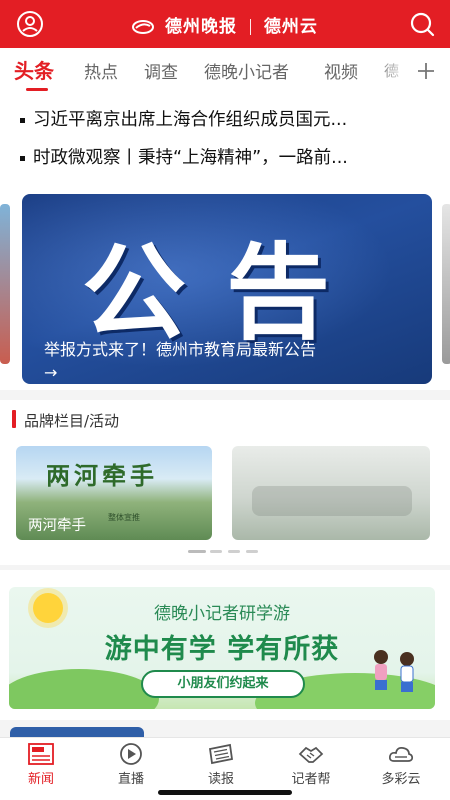 This screenshot has height=800, width=450. What do you see at coordinates (101, 70) in the screenshot?
I see `tab-hot: 热点` at bounding box center [101, 70].